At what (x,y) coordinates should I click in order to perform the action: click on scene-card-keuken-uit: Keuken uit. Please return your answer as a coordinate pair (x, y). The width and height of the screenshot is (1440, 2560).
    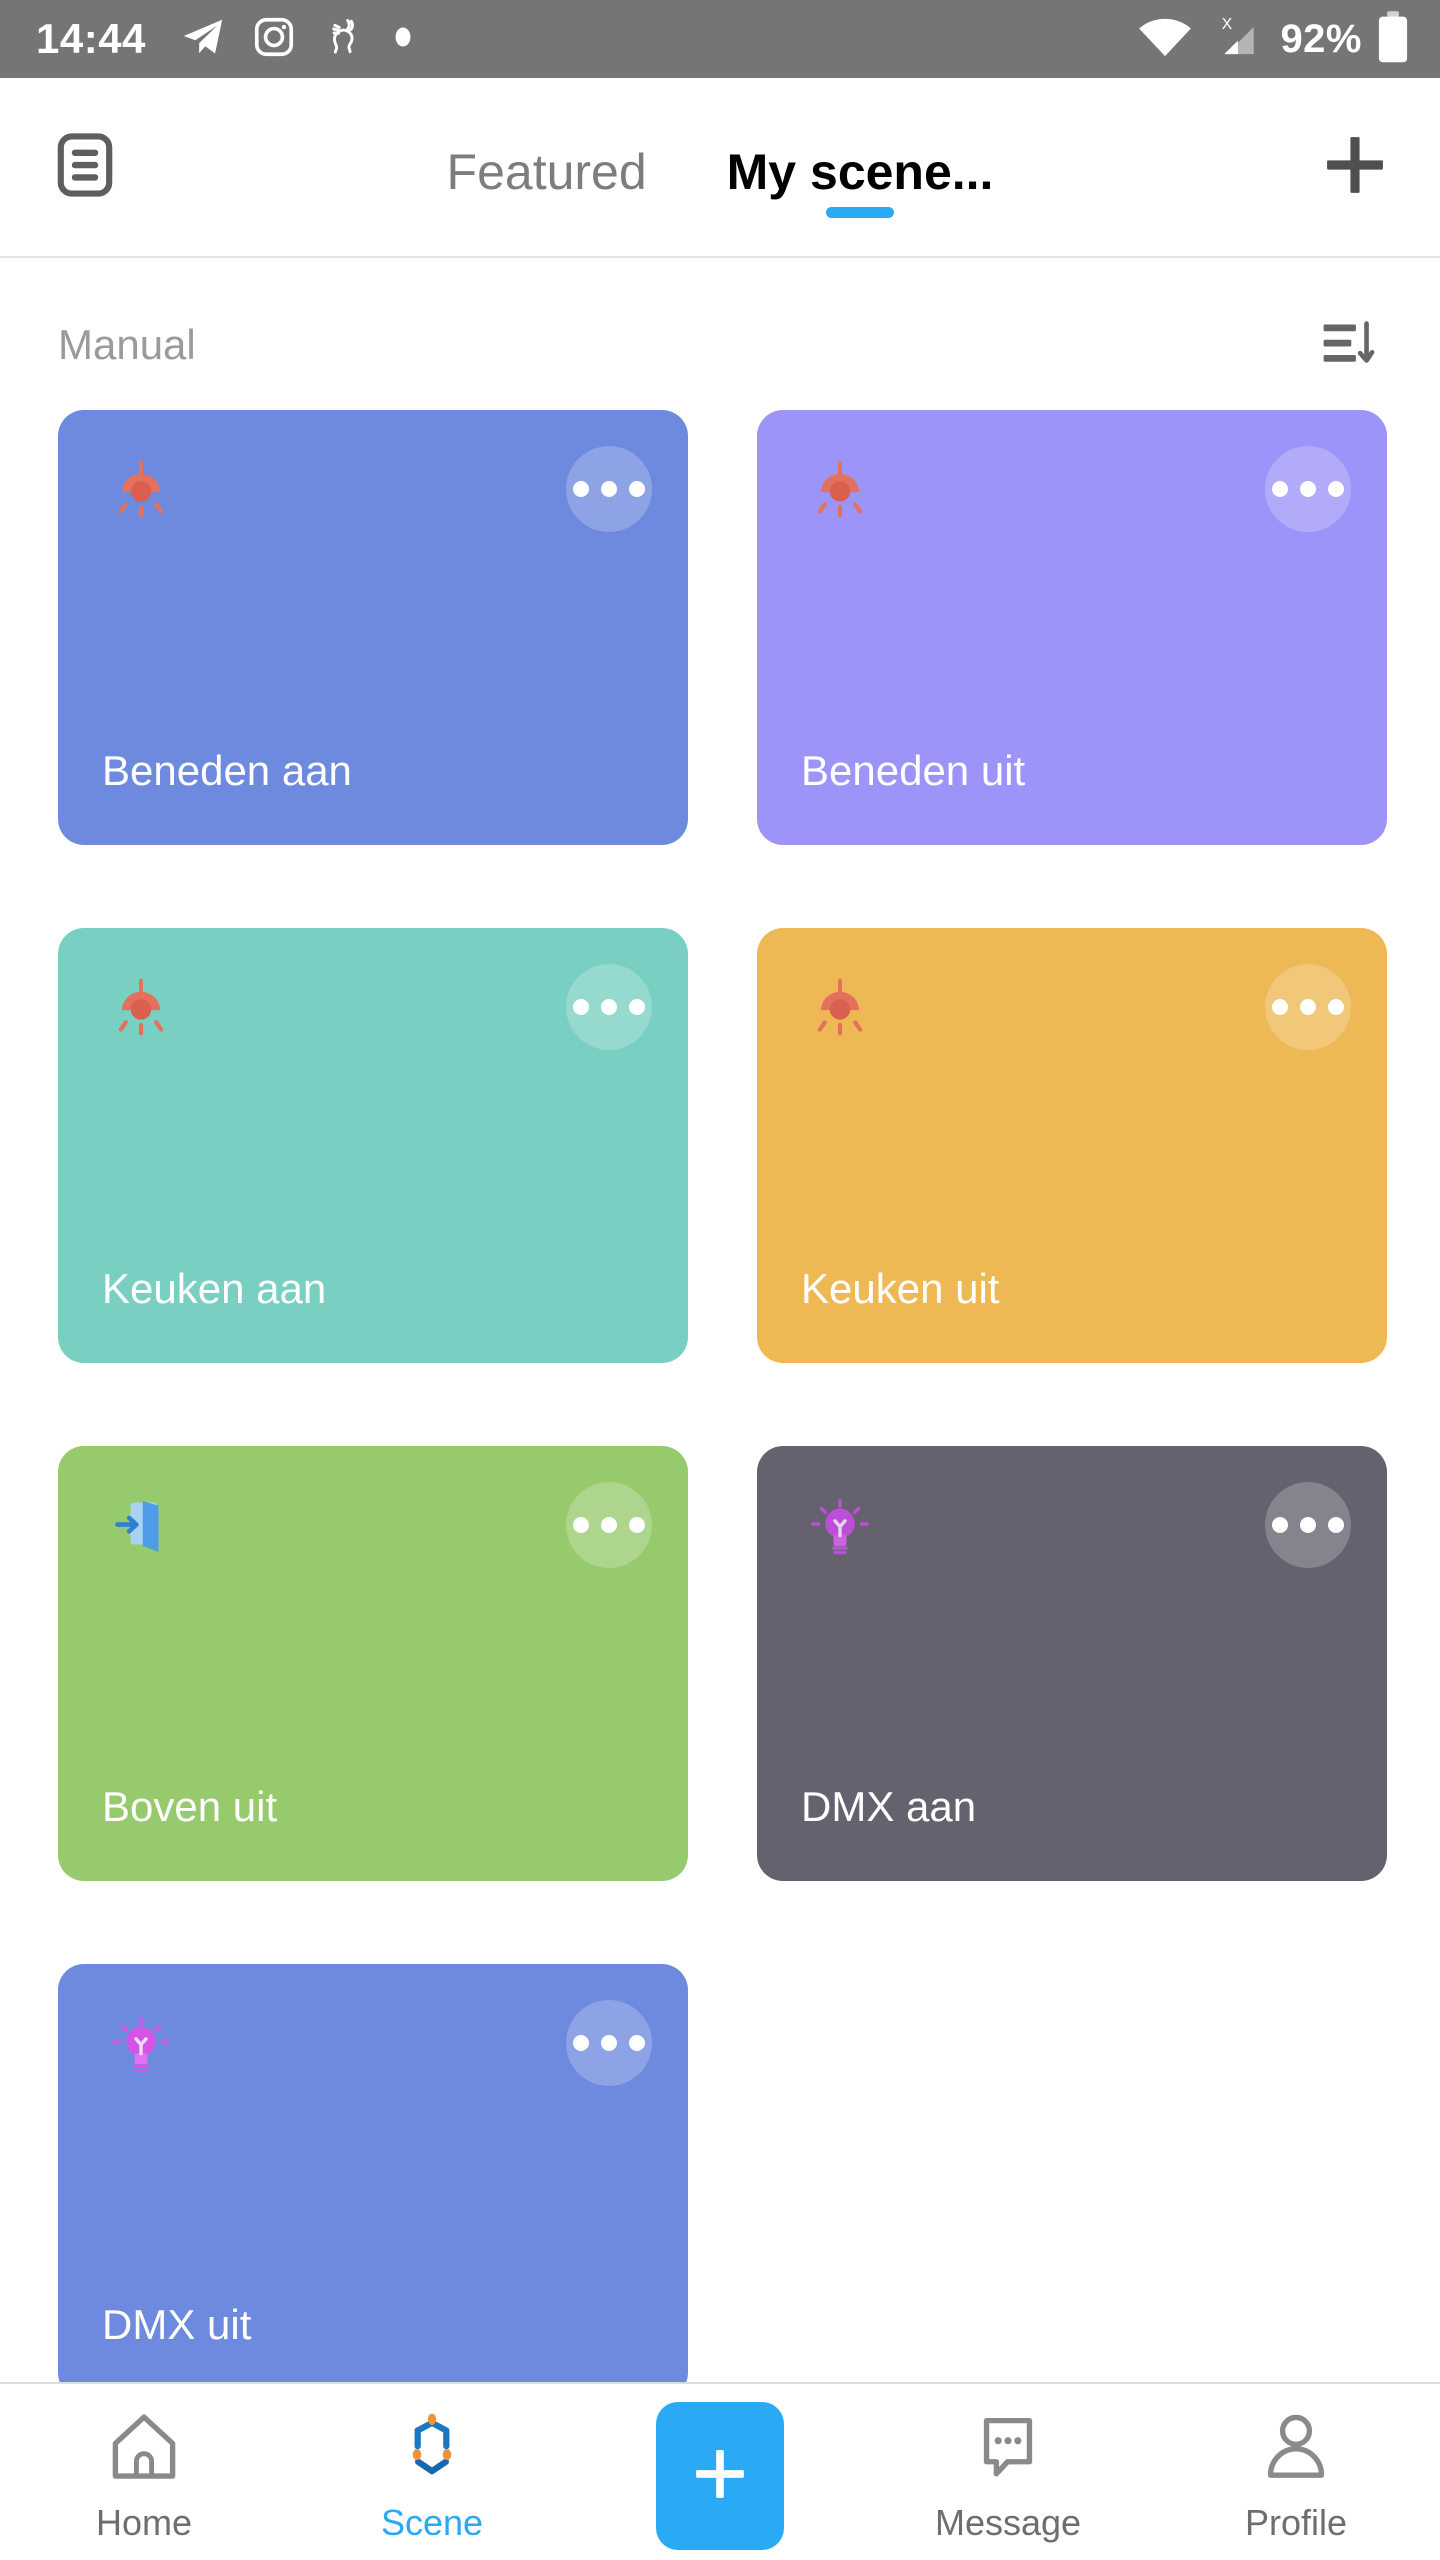
    Looking at the image, I should click on (1072, 1145).